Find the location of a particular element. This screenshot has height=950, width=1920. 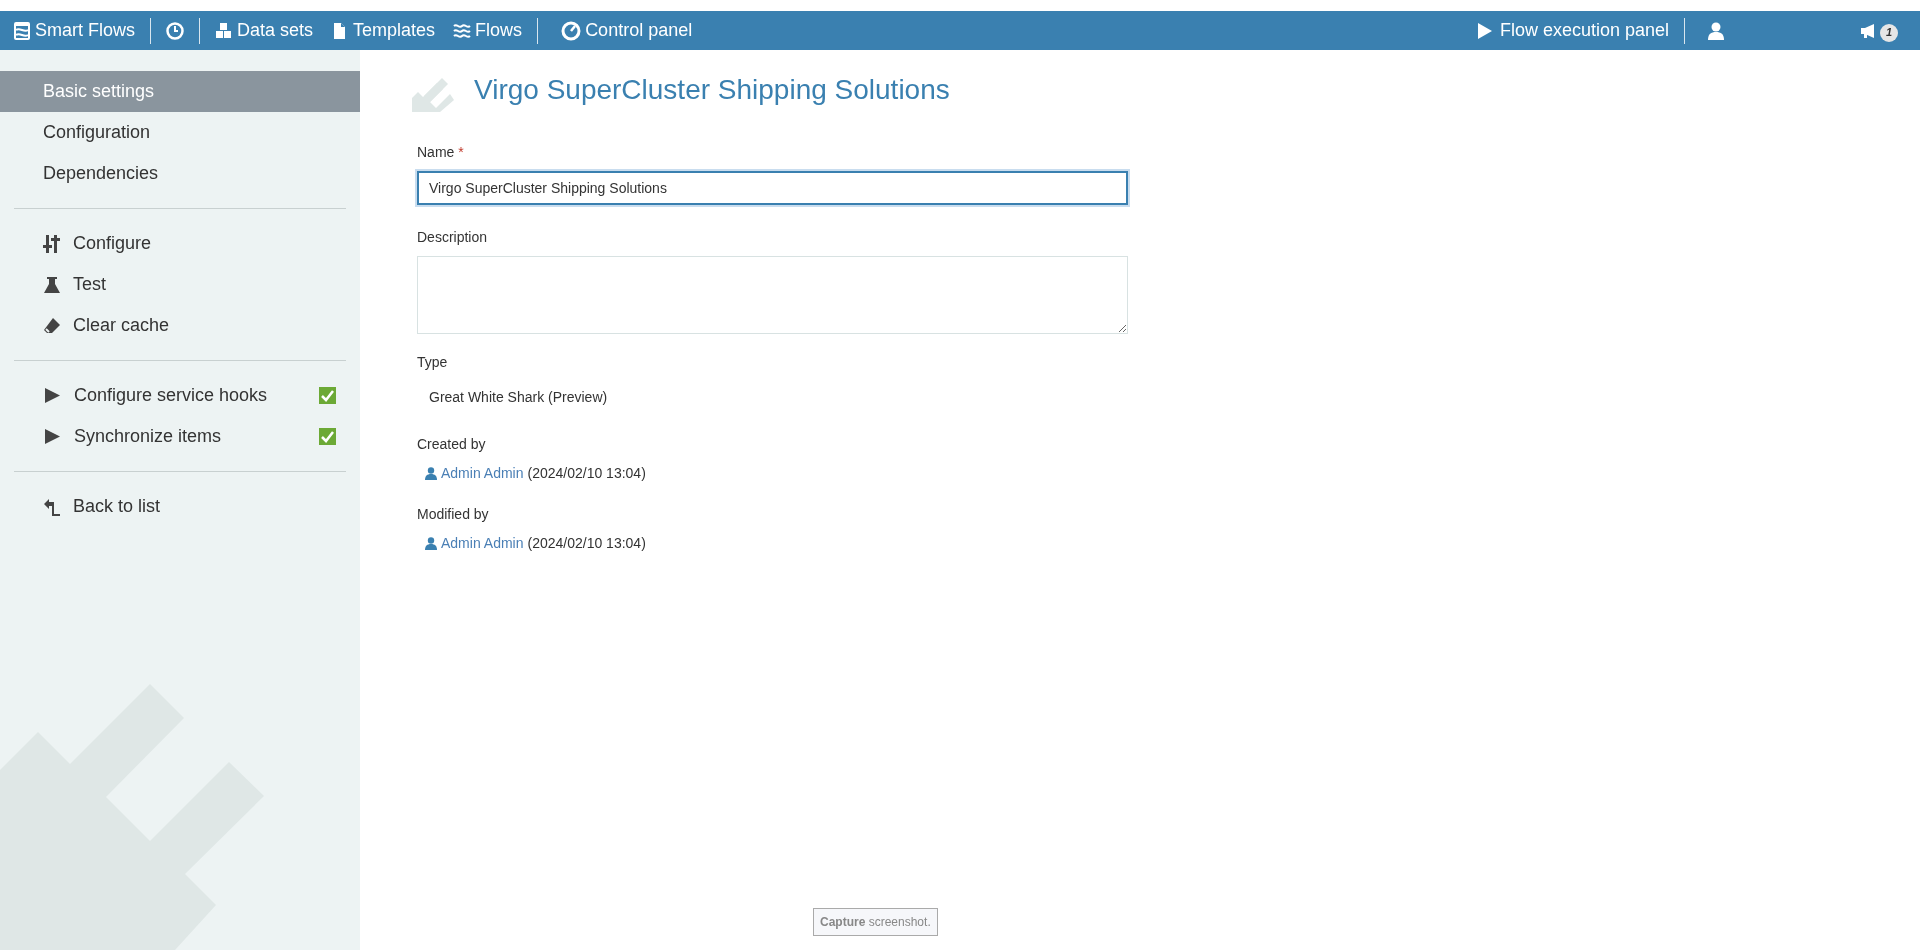

sidebar-item: Dependencies is located at coordinates (180, 173).